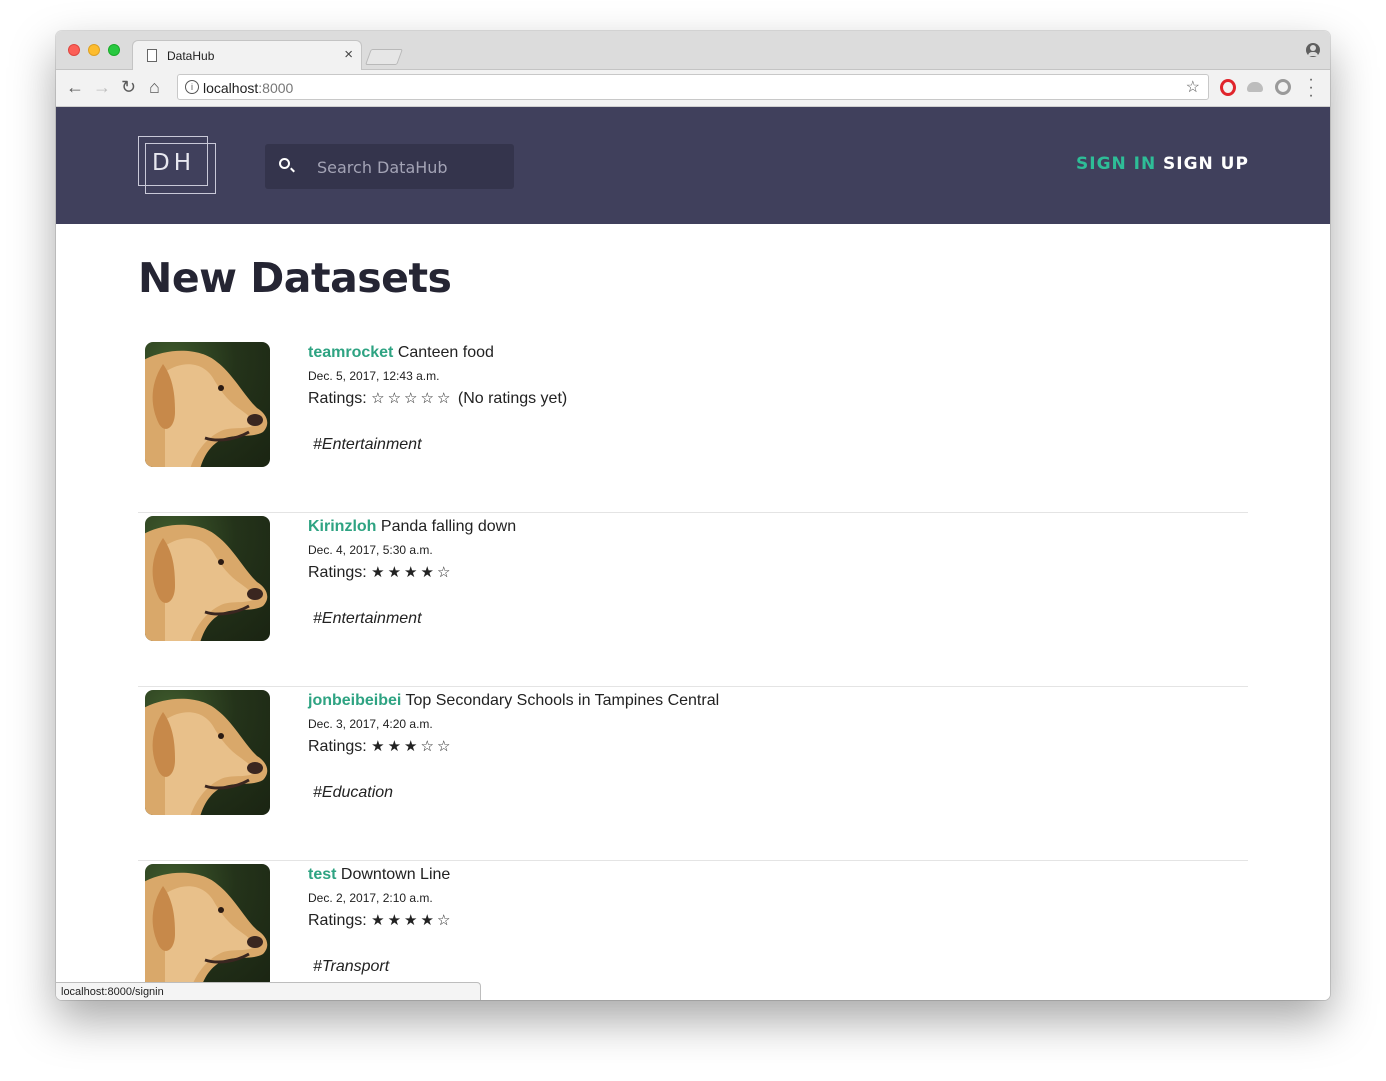  I want to click on close-window-button, so click(74, 50).